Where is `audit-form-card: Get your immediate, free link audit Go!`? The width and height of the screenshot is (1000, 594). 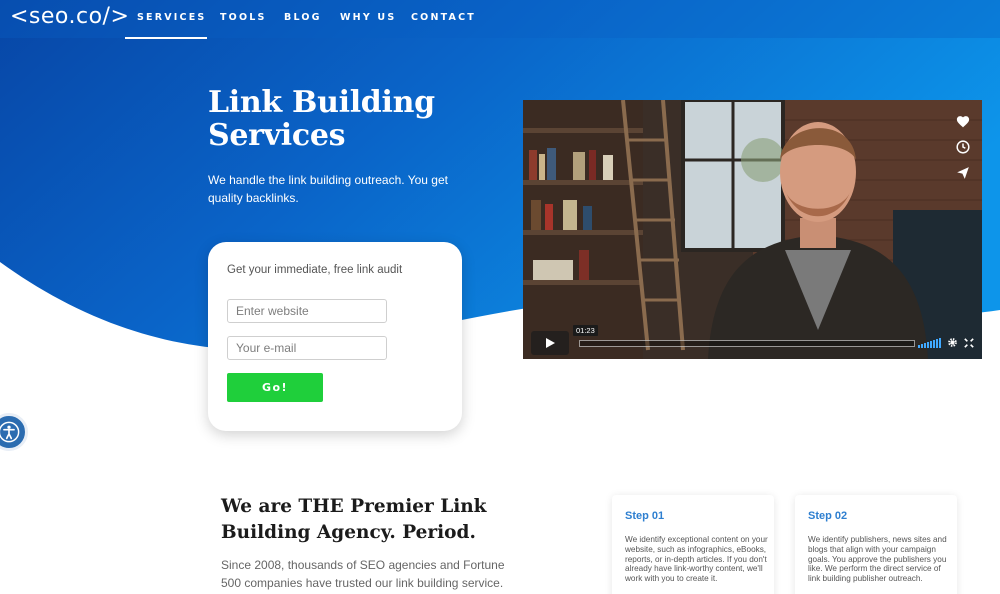 audit-form-card: Get your immediate, free link audit Go! is located at coordinates (335, 336).